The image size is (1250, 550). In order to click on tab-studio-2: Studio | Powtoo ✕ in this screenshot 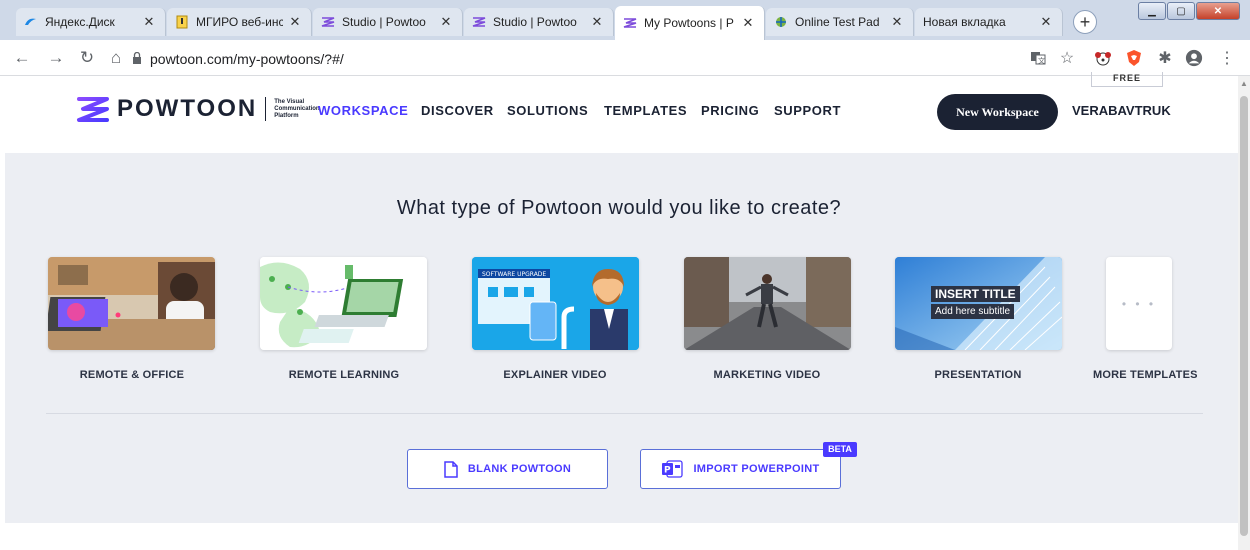, I will do `click(539, 22)`.